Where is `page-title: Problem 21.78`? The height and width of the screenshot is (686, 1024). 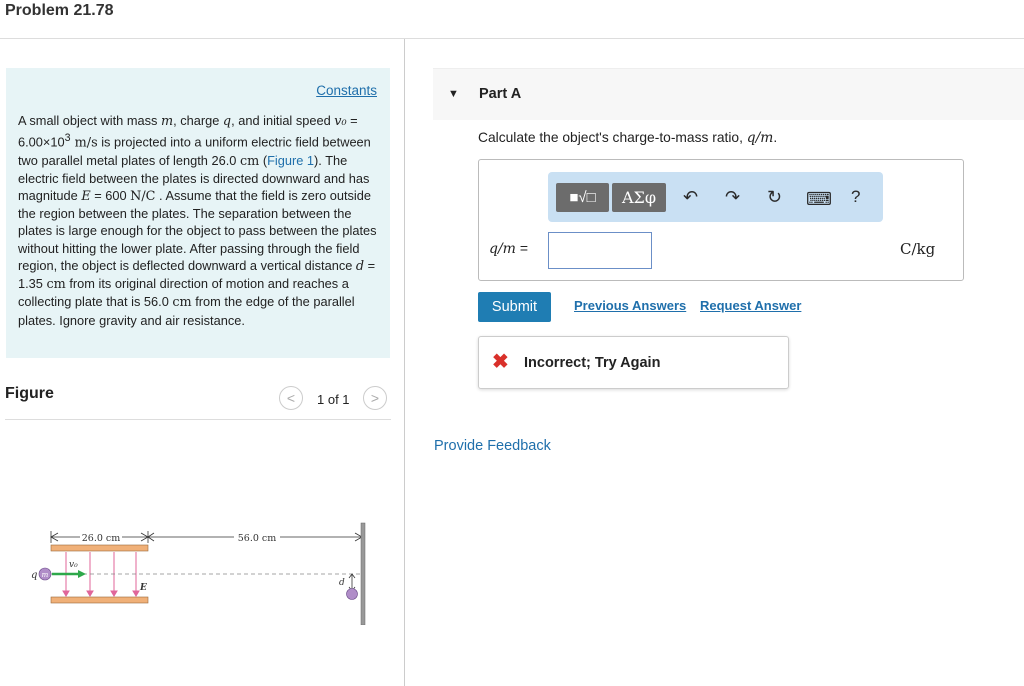
page-title: Problem 21.78 is located at coordinates (59, 10).